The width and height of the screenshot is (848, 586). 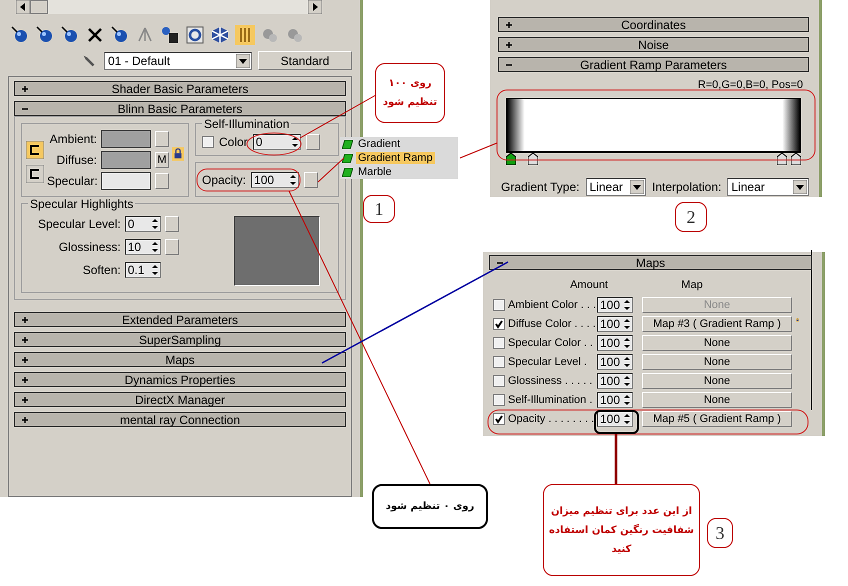 I want to click on map-channel-label: Diffuse Color . . . ., so click(x=551, y=324).